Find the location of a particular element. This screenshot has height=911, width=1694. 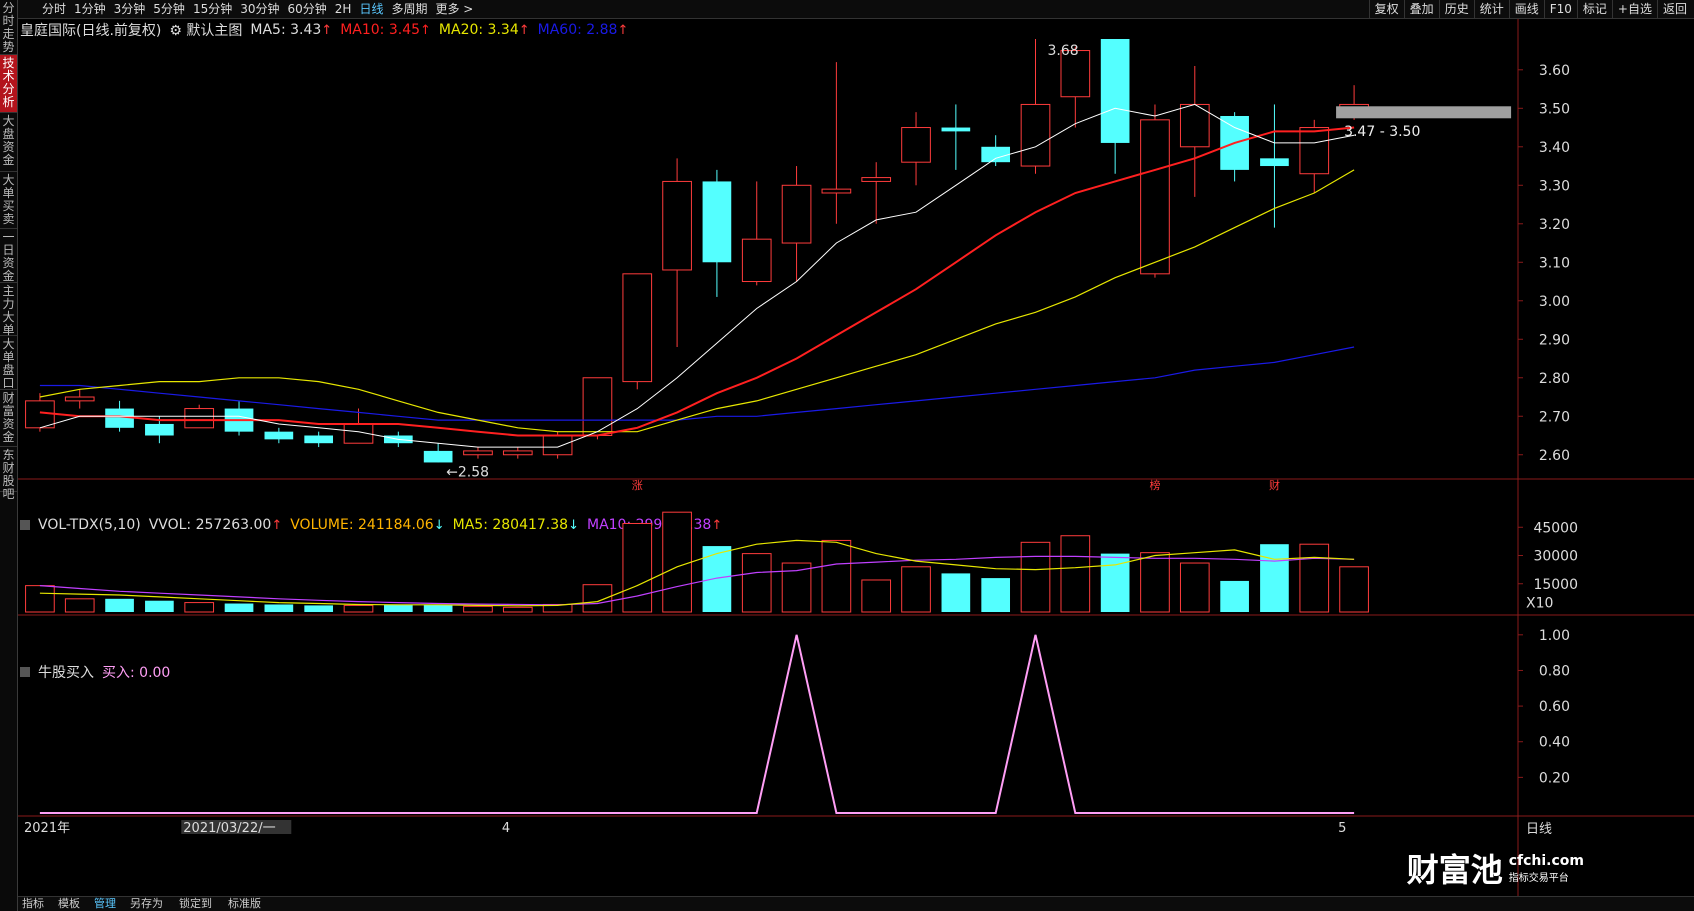

indicator-tick-label: 0.60 is located at coordinates (1554, 707).